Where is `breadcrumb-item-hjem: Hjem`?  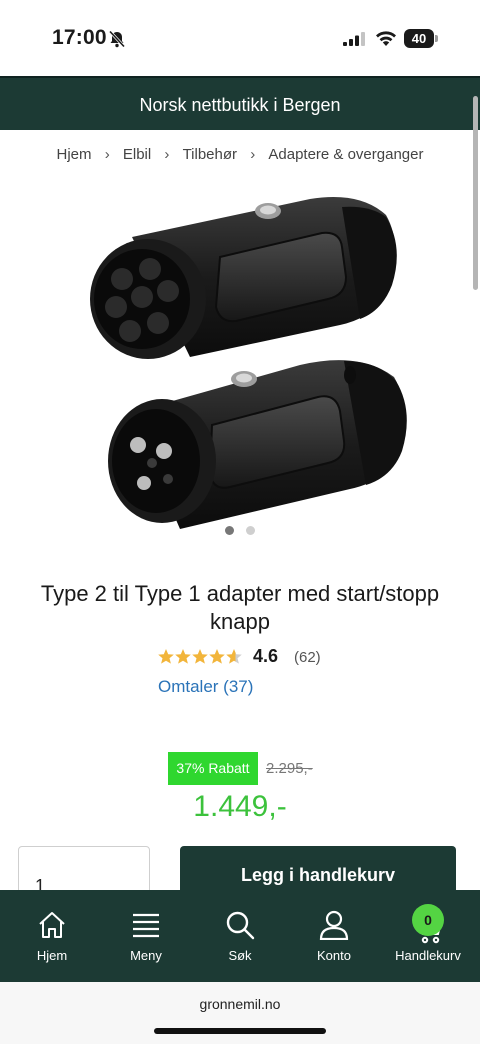 breadcrumb-item-hjem: Hjem is located at coordinates (74, 154).